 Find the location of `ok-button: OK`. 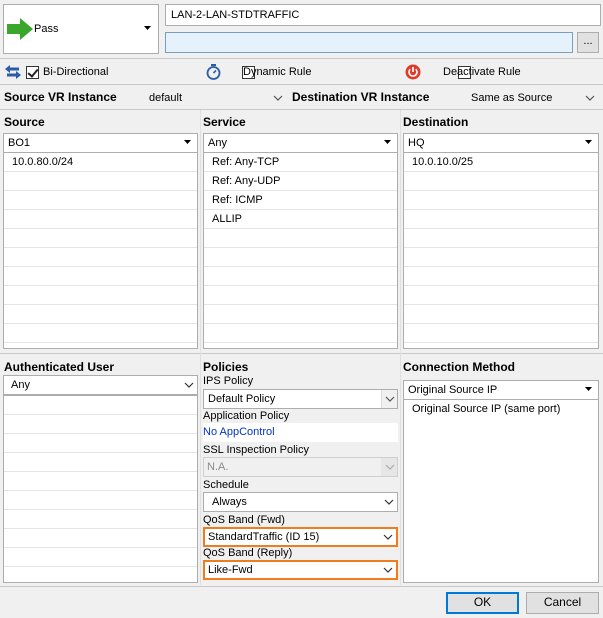

ok-button: OK is located at coordinates (482, 603).